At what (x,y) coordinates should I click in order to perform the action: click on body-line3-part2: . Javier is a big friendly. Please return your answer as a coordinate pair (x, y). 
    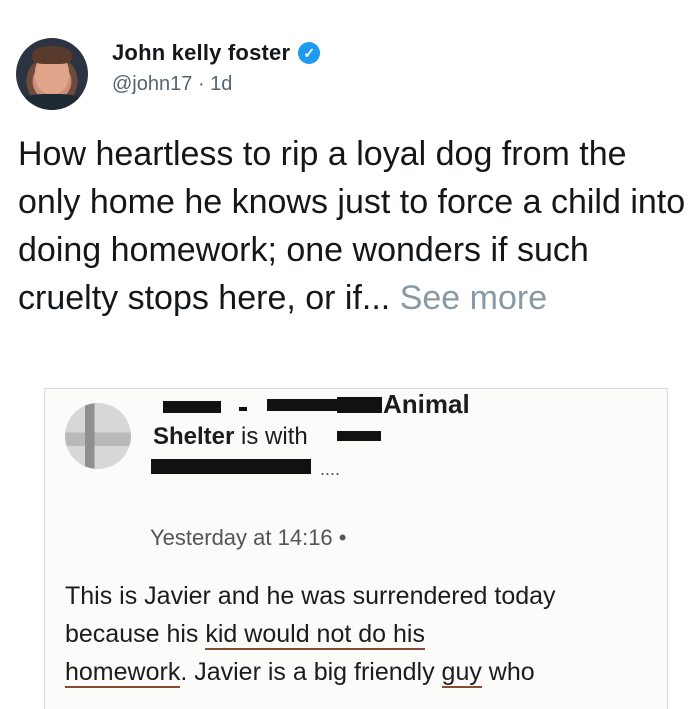
    Looking at the image, I should click on (311, 672).